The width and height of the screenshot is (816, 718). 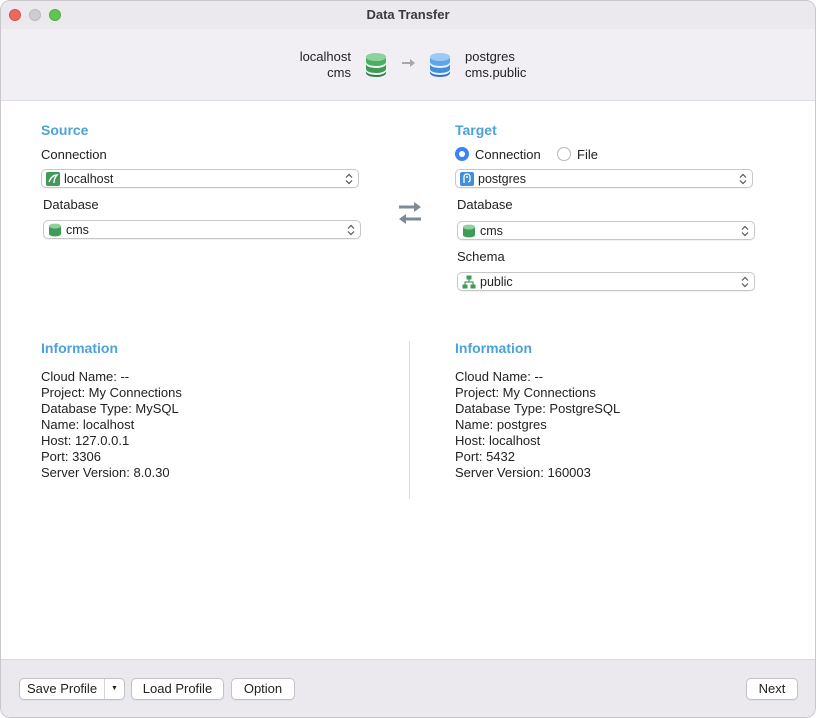 What do you see at coordinates (200, 178) in the screenshot?
I see `source-connection-select: localhost` at bounding box center [200, 178].